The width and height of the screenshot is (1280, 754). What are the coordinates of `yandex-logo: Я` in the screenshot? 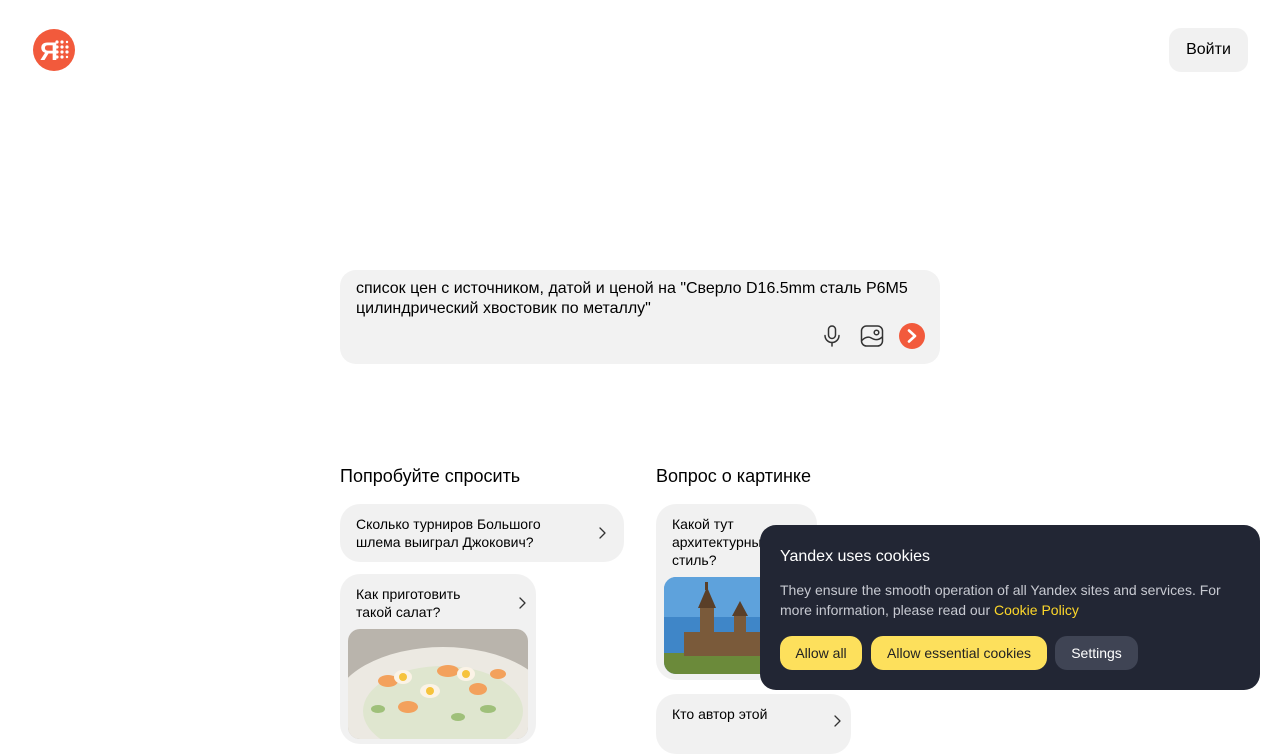 It's located at (54, 50).